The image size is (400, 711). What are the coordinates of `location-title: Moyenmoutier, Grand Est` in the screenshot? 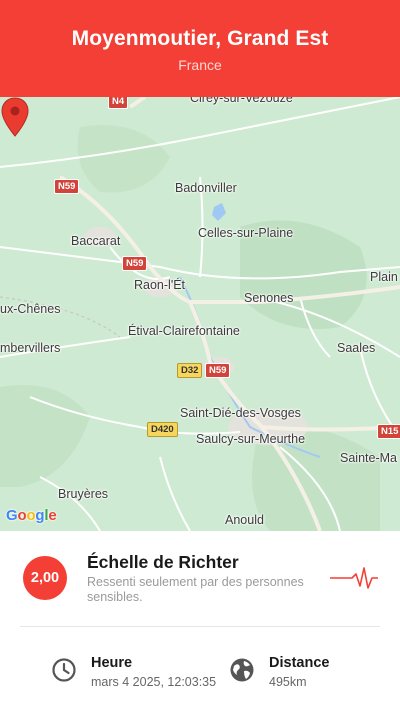 It's located at (200, 38).